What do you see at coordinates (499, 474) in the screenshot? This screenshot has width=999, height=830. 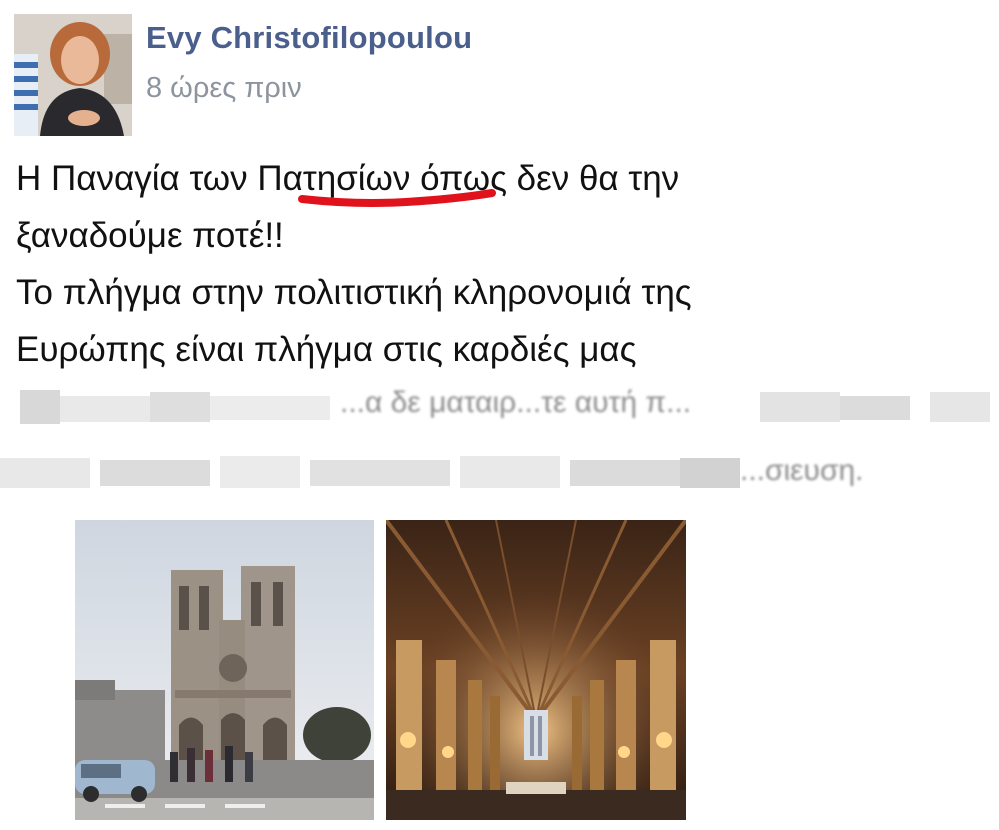 I see `blurred-text-line-2: ...σιευση.` at bounding box center [499, 474].